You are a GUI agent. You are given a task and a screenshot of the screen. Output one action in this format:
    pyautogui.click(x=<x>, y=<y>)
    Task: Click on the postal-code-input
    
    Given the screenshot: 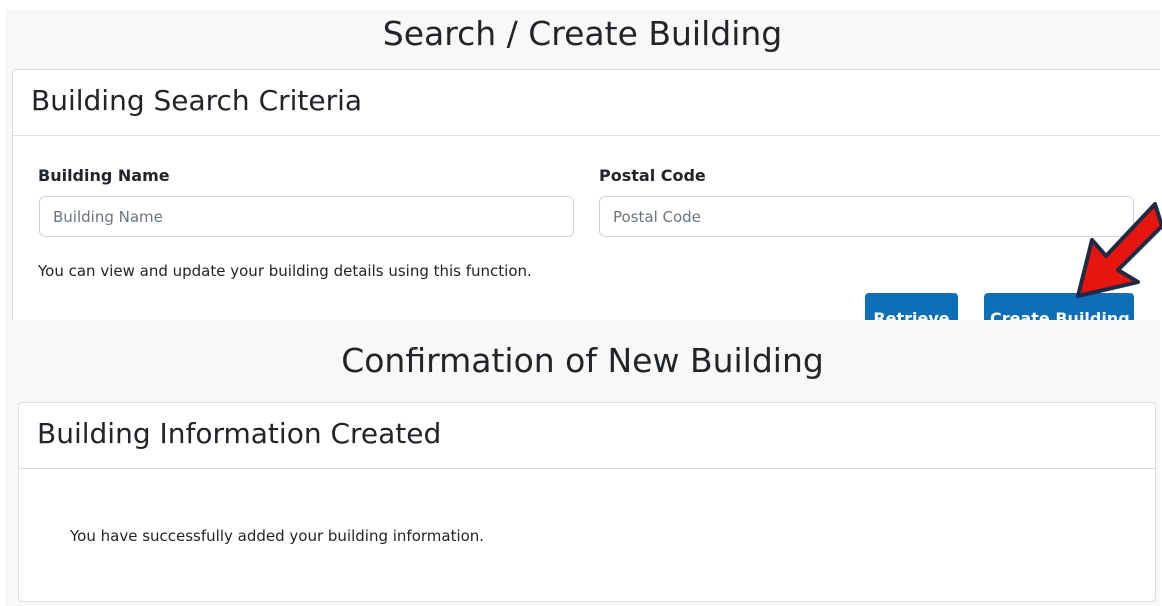 What is the action you would take?
    pyautogui.click(x=866, y=216)
    